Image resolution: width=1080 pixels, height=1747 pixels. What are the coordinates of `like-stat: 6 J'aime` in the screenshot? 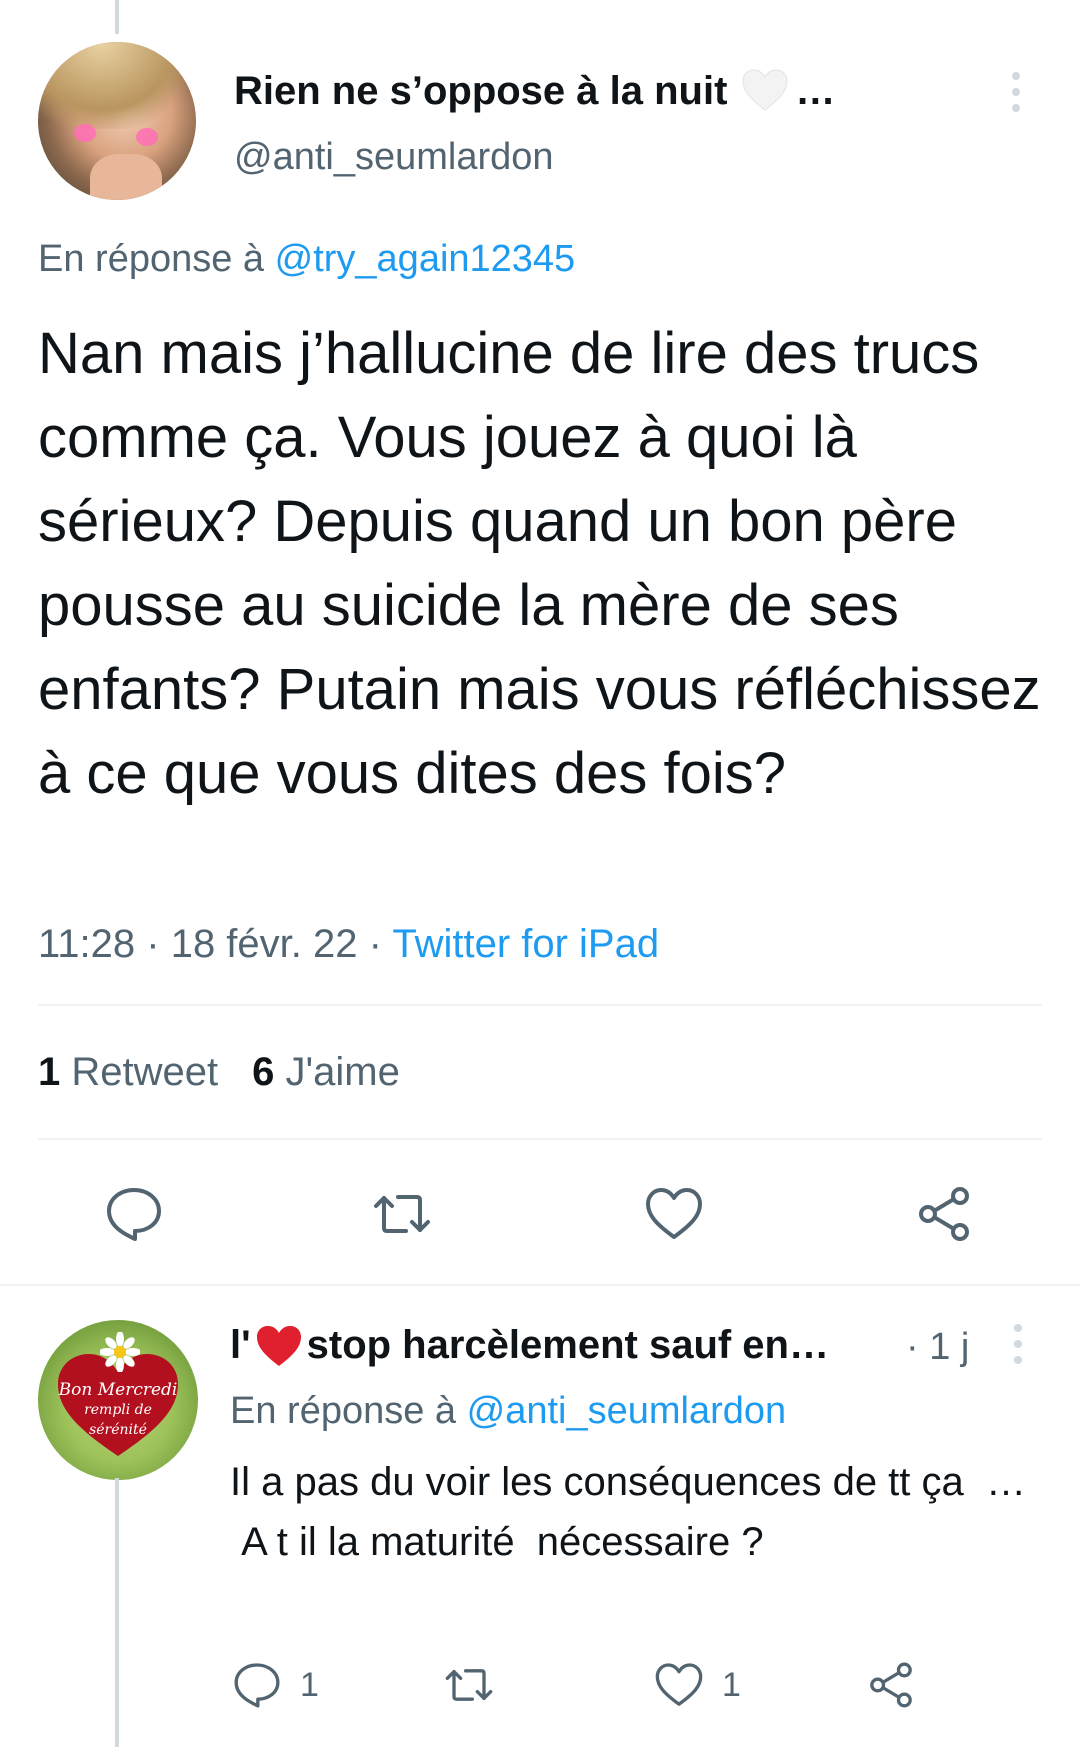 It's located at (326, 1072).